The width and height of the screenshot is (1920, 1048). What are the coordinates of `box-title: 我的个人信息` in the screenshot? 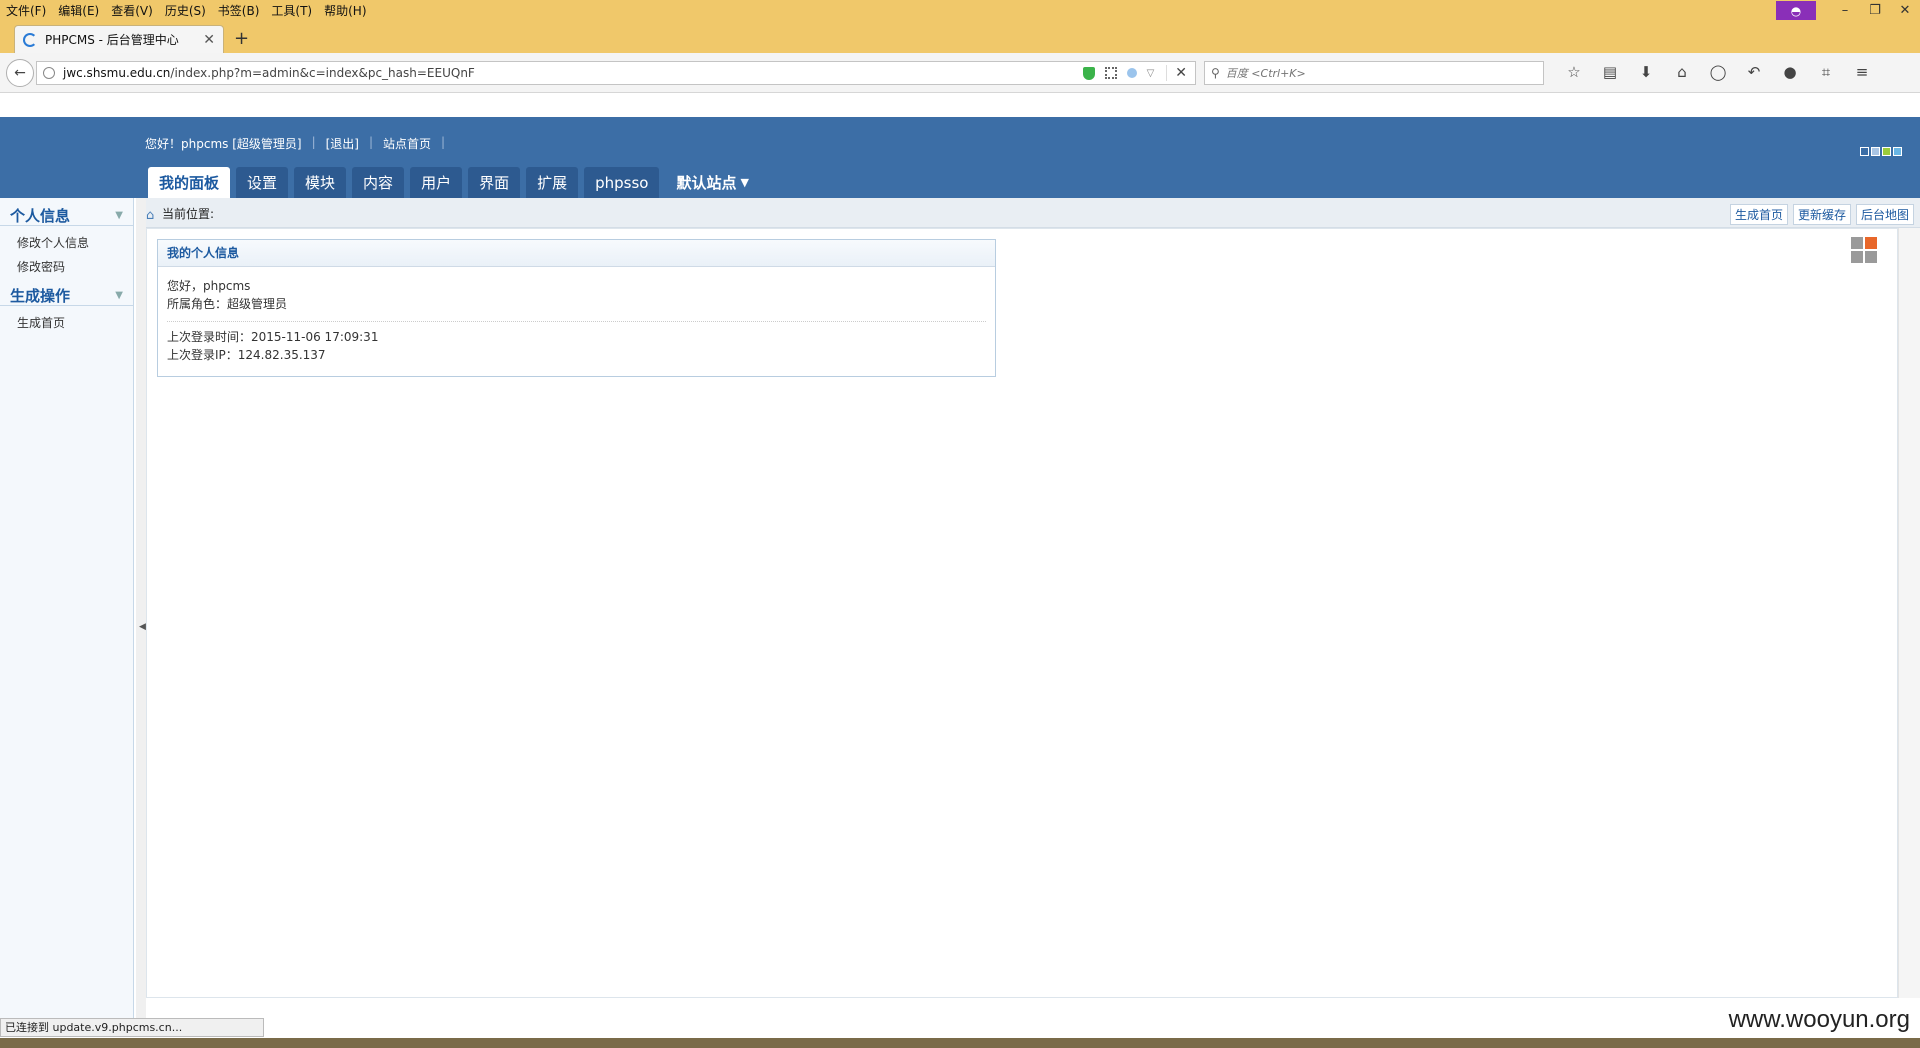 It's located at (576, 253).